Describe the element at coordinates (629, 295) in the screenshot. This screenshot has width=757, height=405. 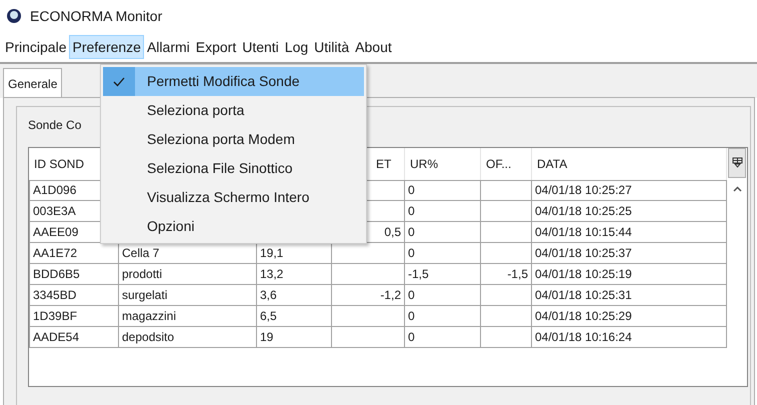
I see `table-cell: 04/01/18 10:25:31` at that location.